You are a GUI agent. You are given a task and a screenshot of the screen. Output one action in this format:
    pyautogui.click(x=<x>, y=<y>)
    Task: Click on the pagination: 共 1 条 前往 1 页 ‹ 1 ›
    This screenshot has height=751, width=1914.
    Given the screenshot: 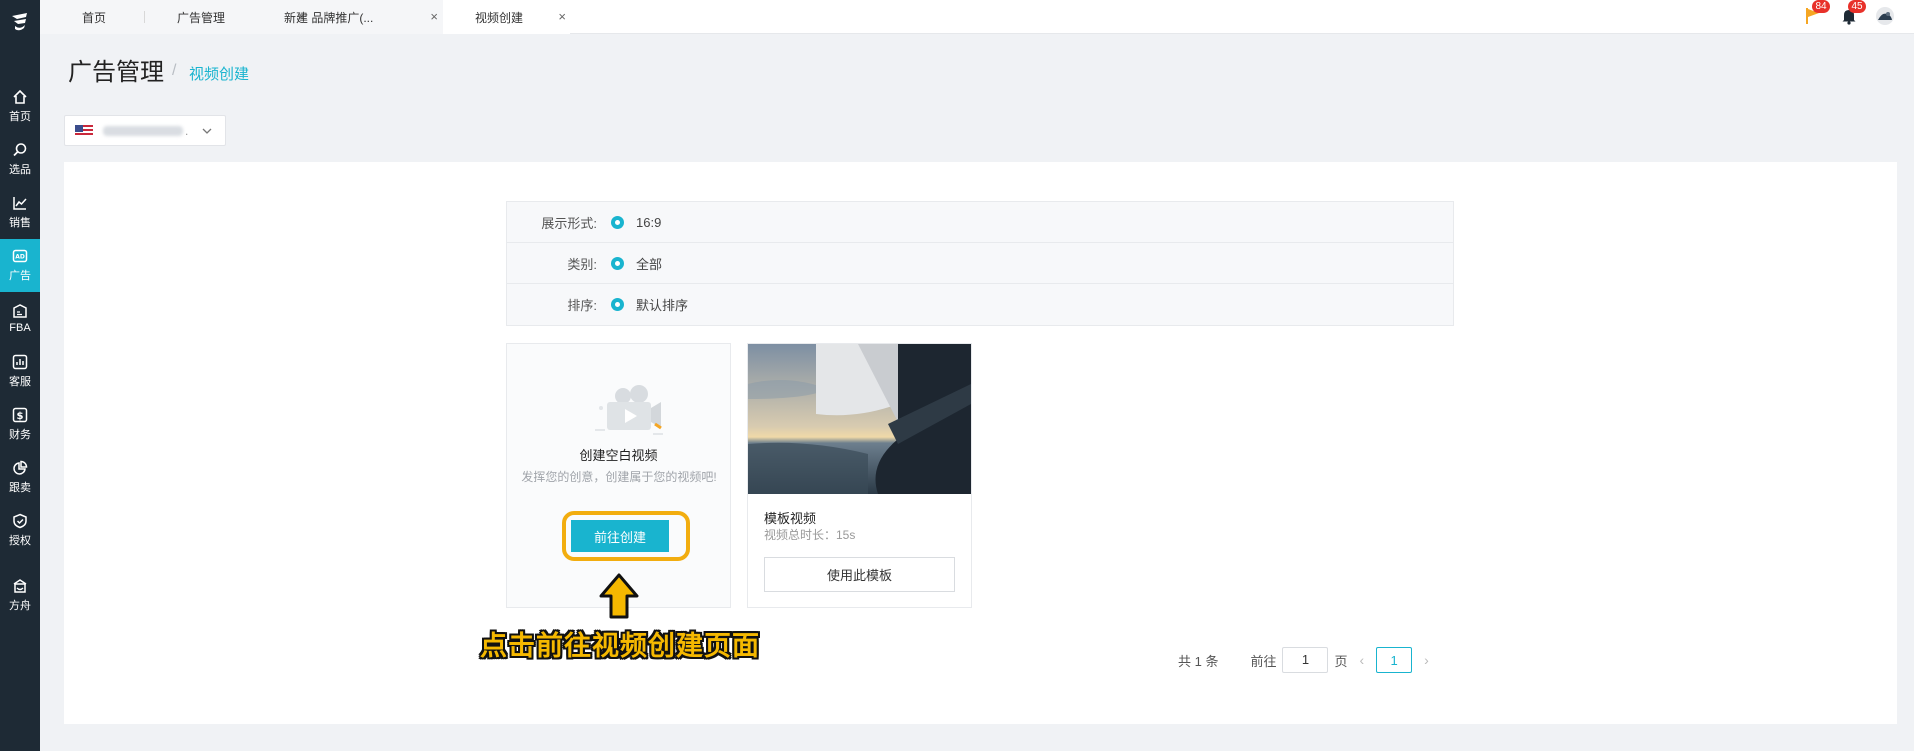 What is the action you would take?
    pyautogui.click(x=1309, y=660)
    